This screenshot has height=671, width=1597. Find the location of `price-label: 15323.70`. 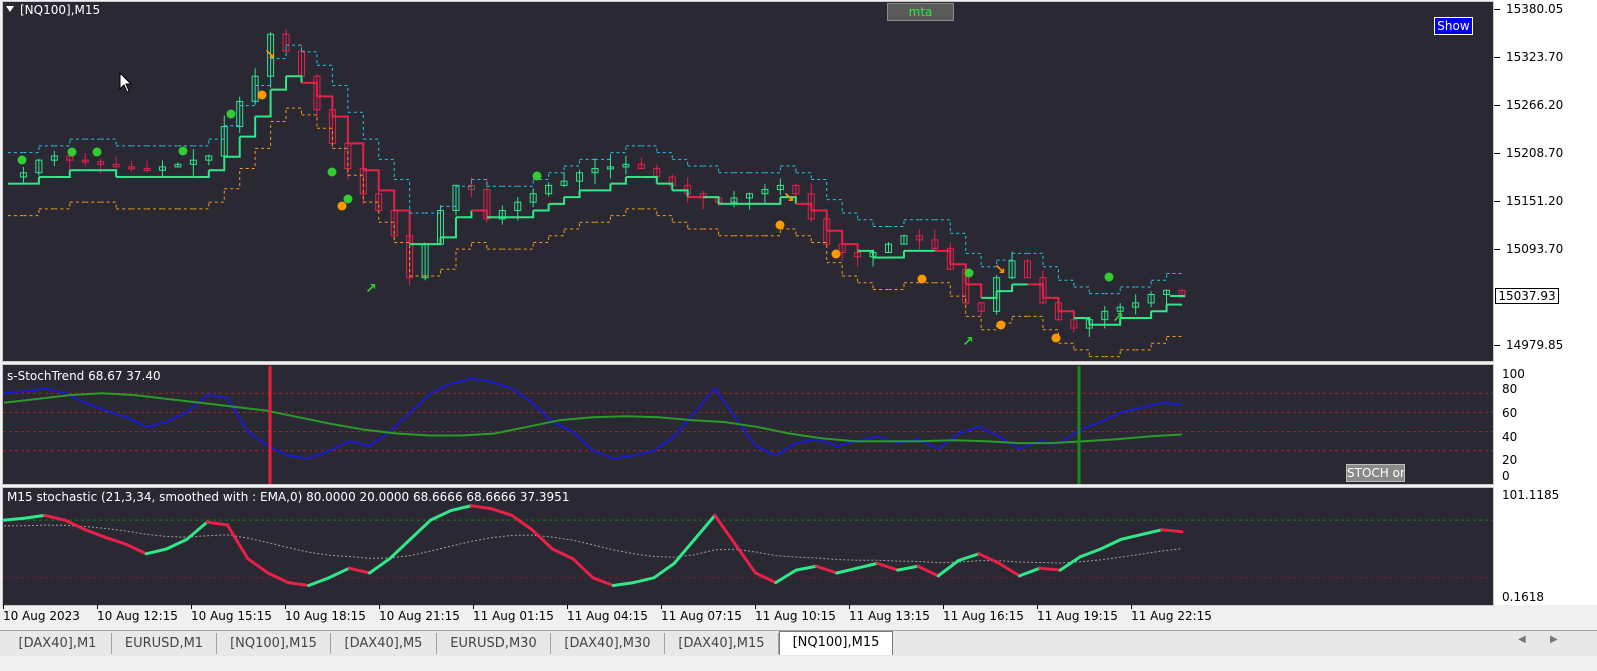

price-label: 15323.70 is located at coordinates (1535, 57).